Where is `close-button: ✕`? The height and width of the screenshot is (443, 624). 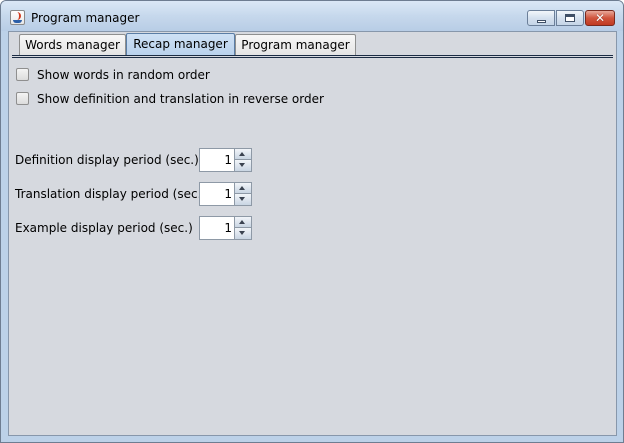 close-button: ✕ is located at coordinates (600, 18).